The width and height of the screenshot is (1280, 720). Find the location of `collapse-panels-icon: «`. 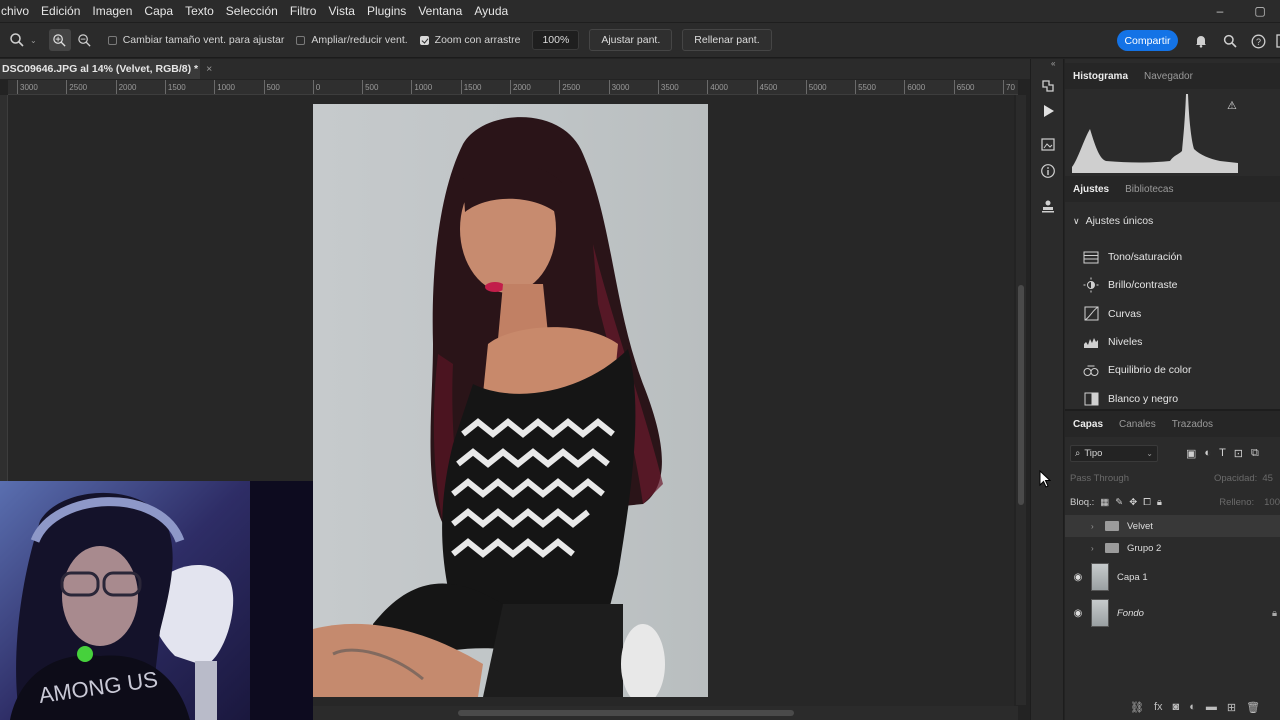

collapse-panels-icon: « is located at coordinates (1053, 63).